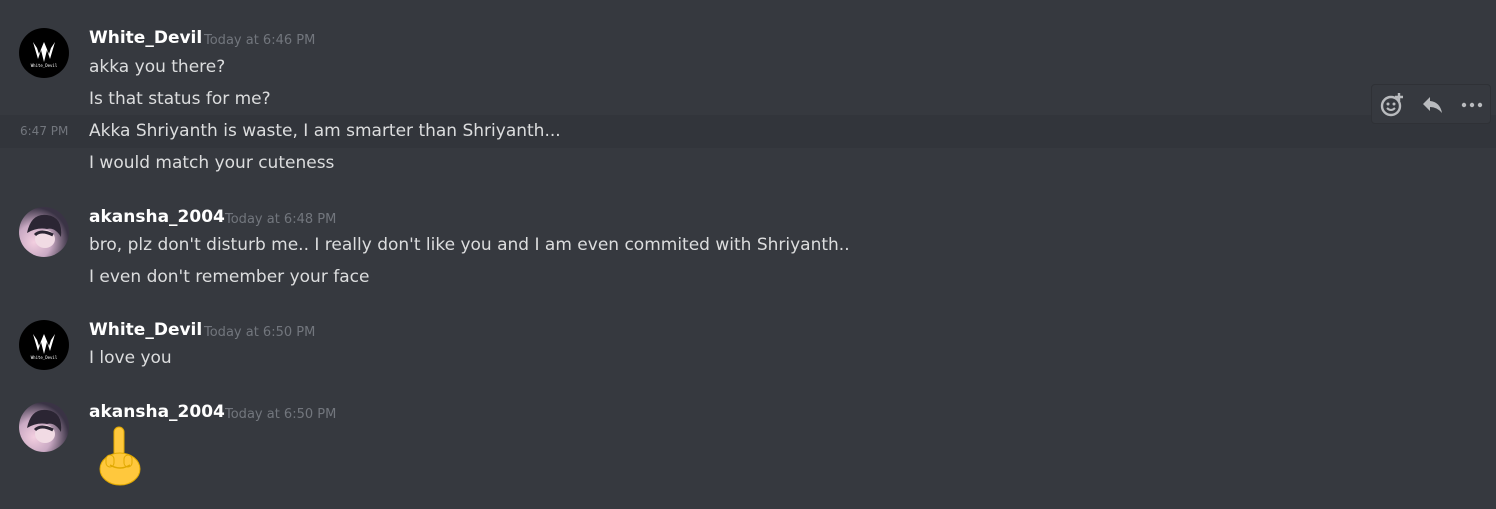  I want to click on message-timestamp: Today at 6:48 PM, so click(281, 219).